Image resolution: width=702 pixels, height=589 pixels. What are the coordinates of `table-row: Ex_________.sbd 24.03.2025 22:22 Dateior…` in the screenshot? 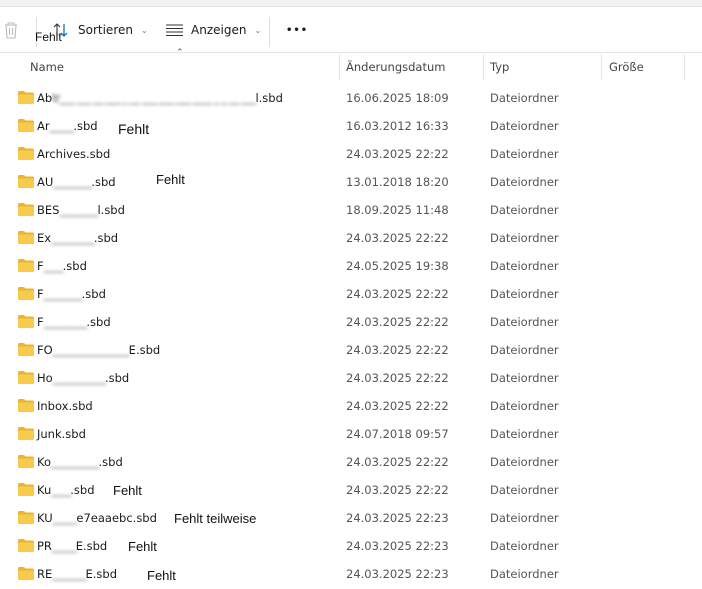 It's located at (351, 239).